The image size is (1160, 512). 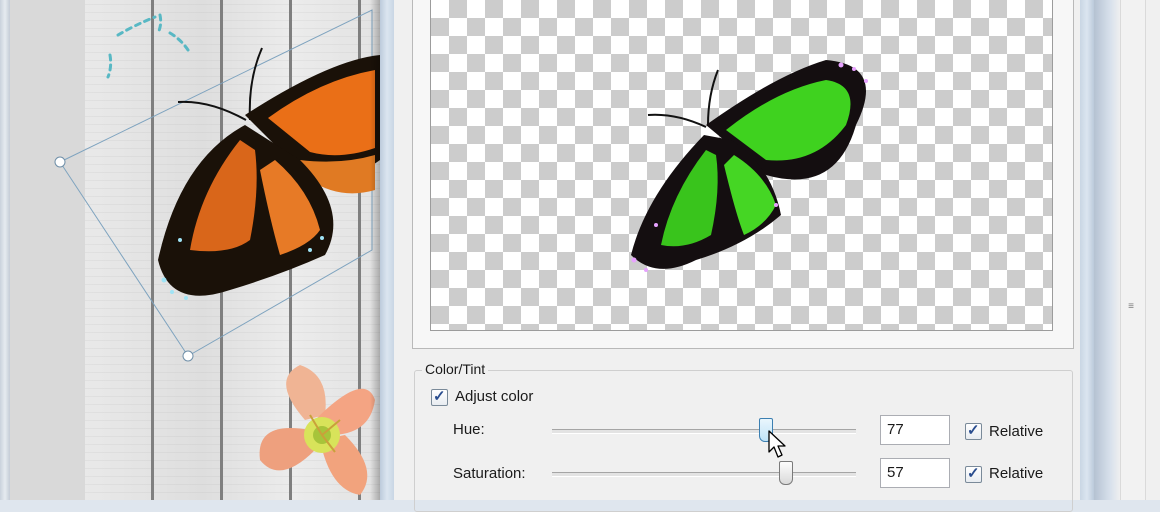 I want to click on dialog-frame-left, so click(x=387, y=250).